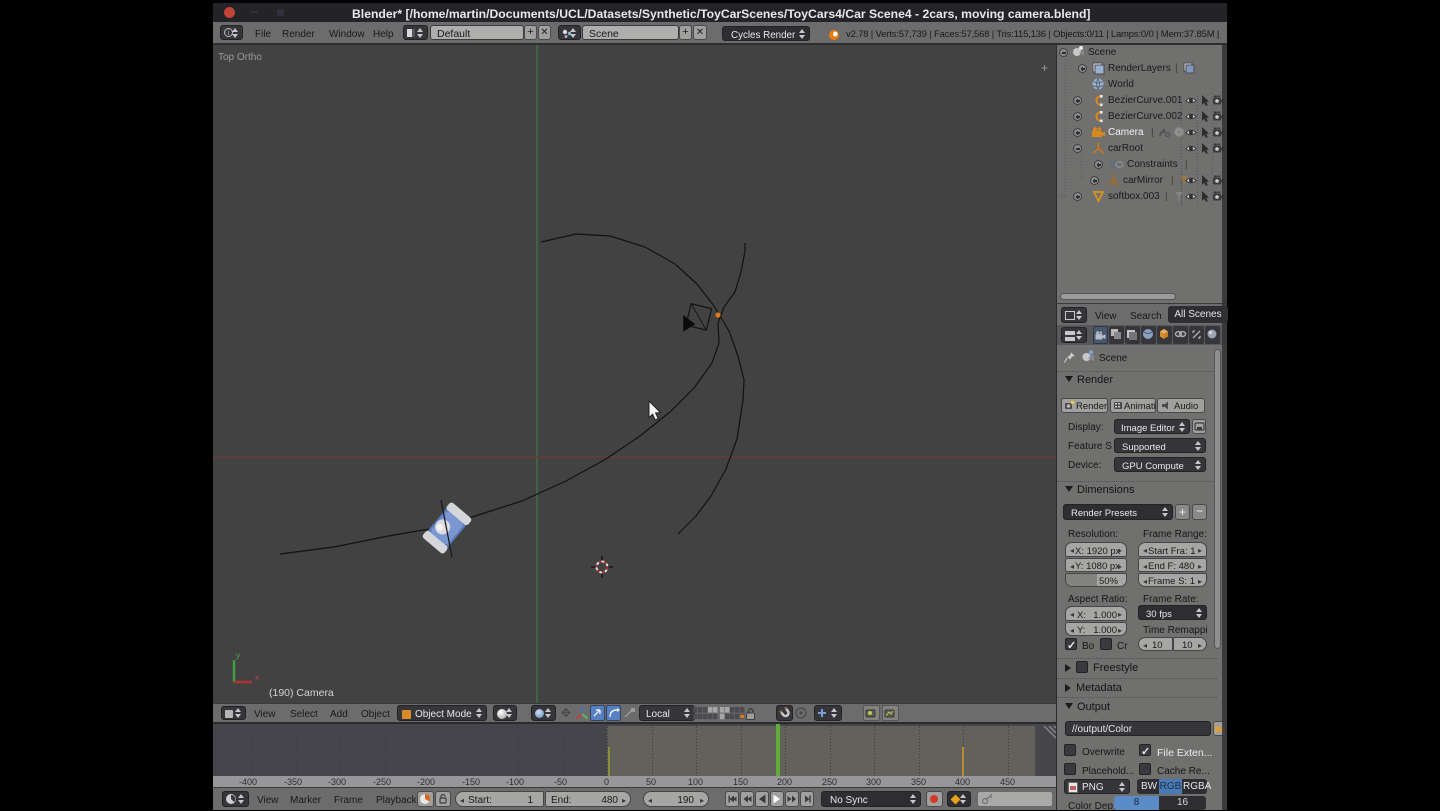  What do you see at coordinates (257, 677) in the screenshot?
I see `svg-text: x` at bounding box center [257, 677].